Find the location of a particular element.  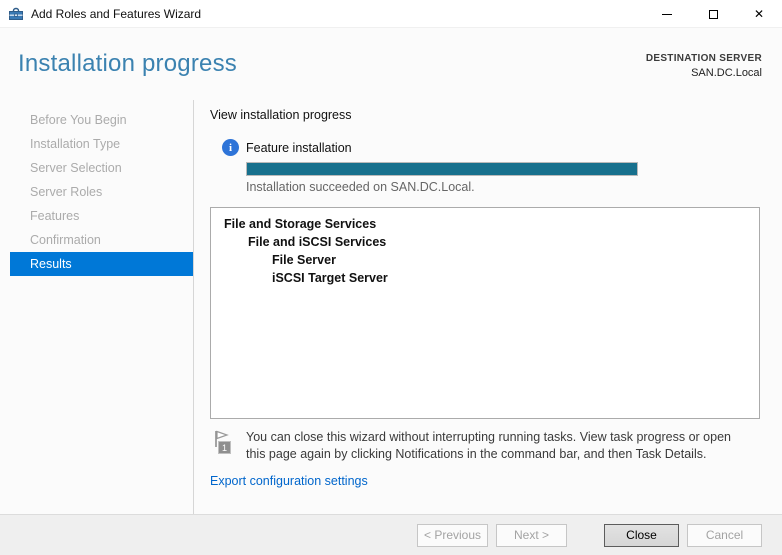

destination-server-value: SAN.DC.Local is located at coordinates (726, 73).